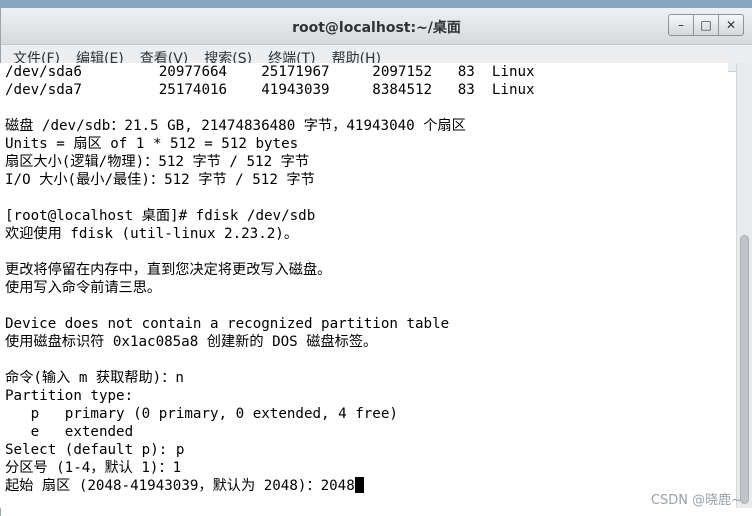  I want to click on terminal-line: 命令(输入 m 获取帮助)：n, so click(94, 378).